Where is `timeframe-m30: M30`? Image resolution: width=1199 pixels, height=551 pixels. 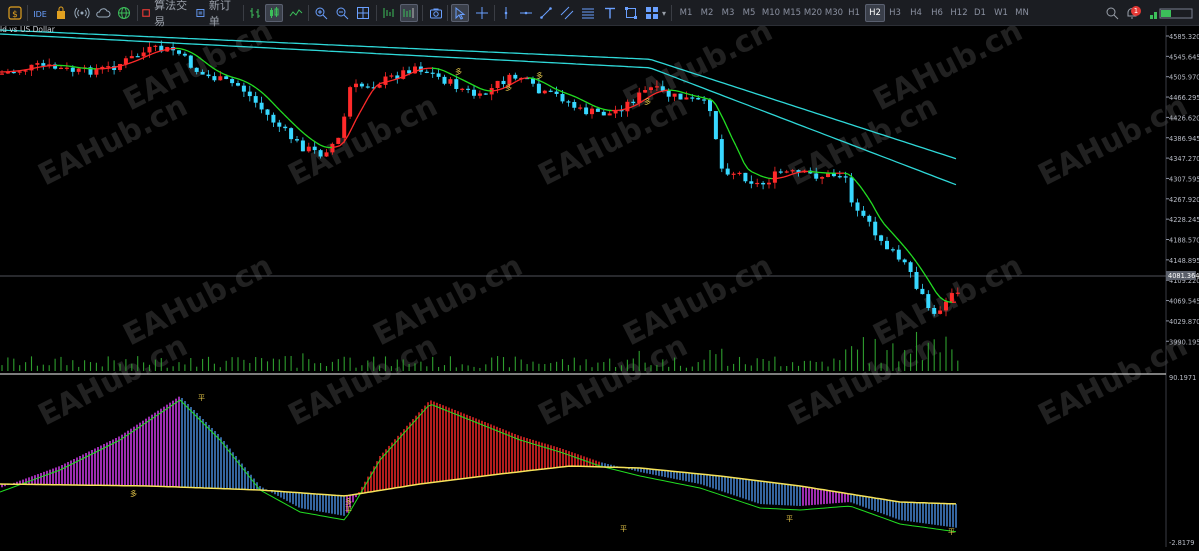
timeframe-m30: M30 is located at coordinates (834, 13).